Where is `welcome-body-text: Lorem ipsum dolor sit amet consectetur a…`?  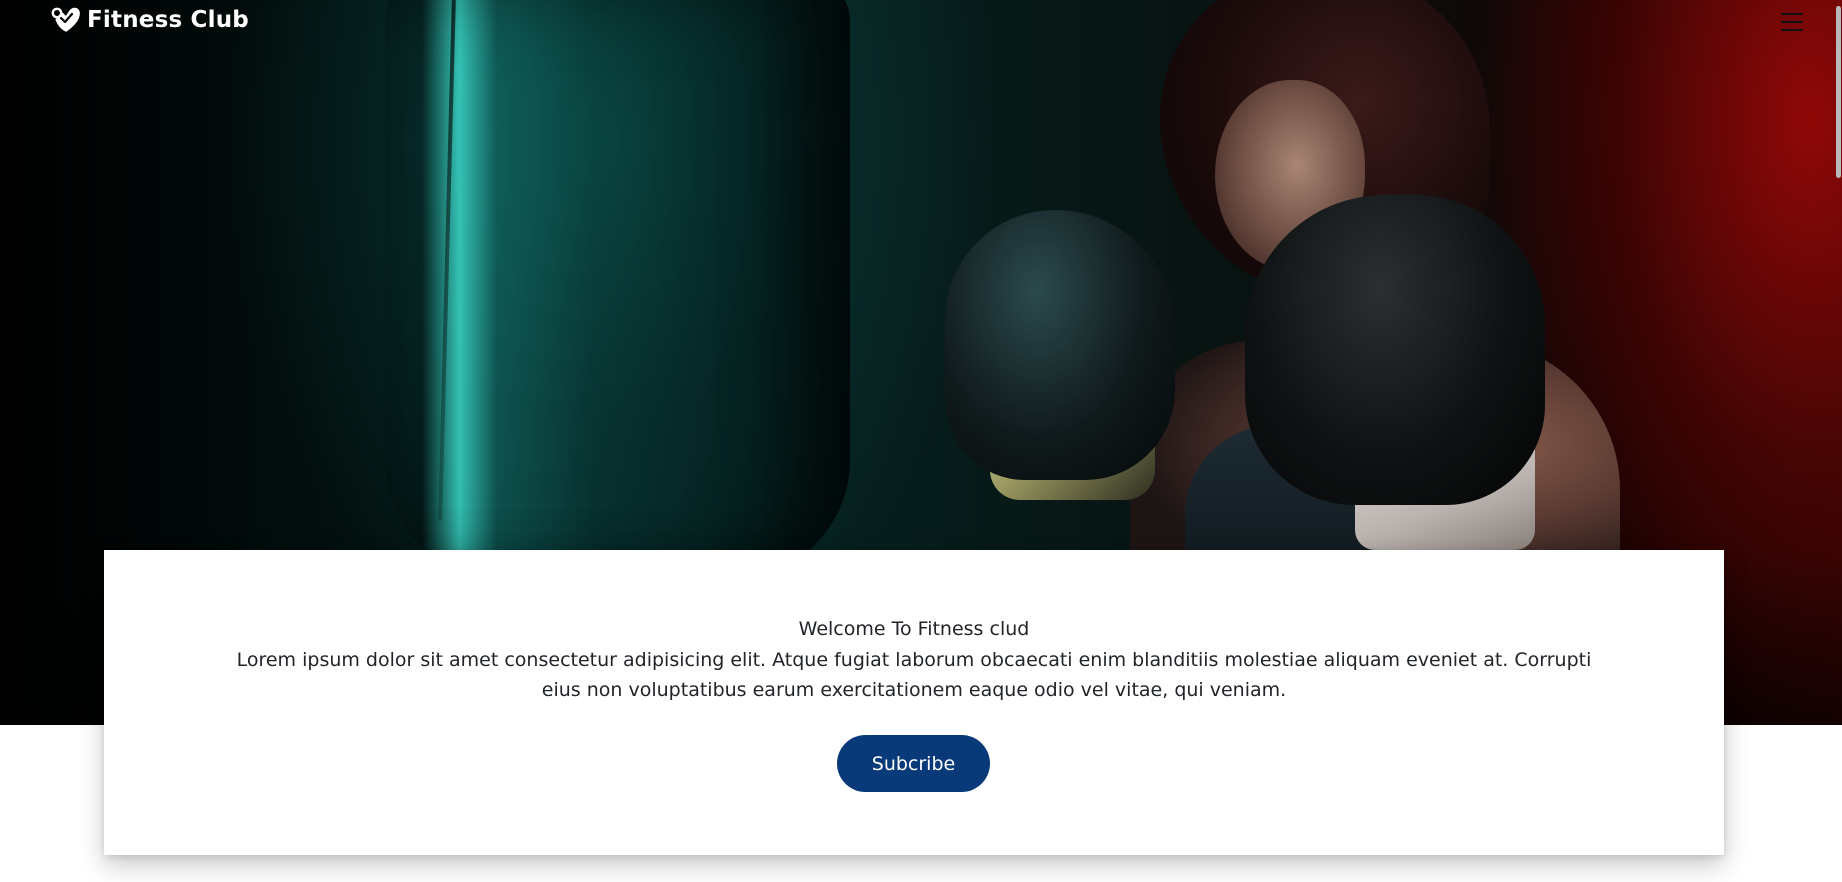
welcome-body-text: Lorem ipsum dolor sit amet consectetur a… is located at coordinates (914, 675).